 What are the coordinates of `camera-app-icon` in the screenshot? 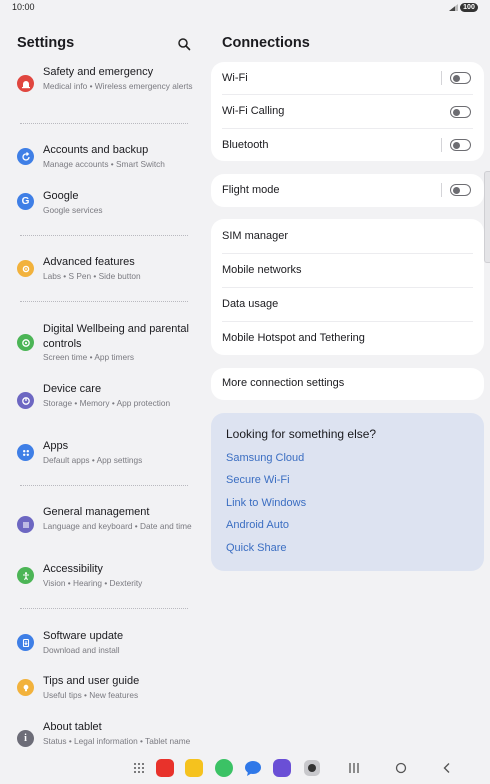 It's located at (312, 768).